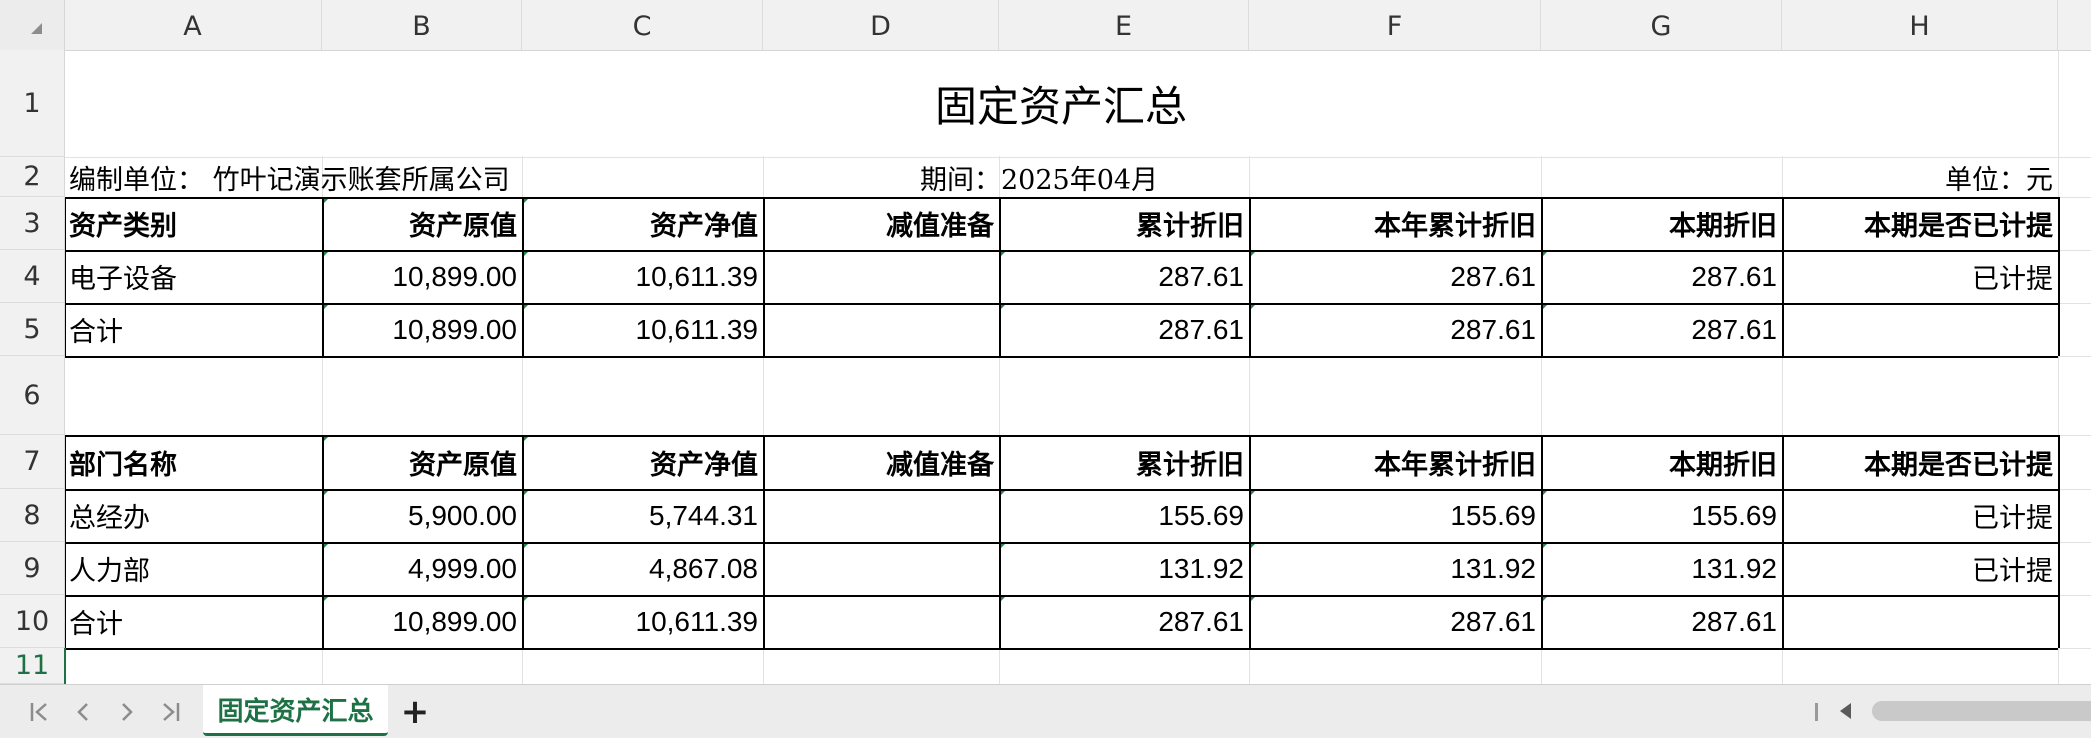 This screenshot has width=2091, height=738. I want to click on row-header-7: 7, so click(32, 462).